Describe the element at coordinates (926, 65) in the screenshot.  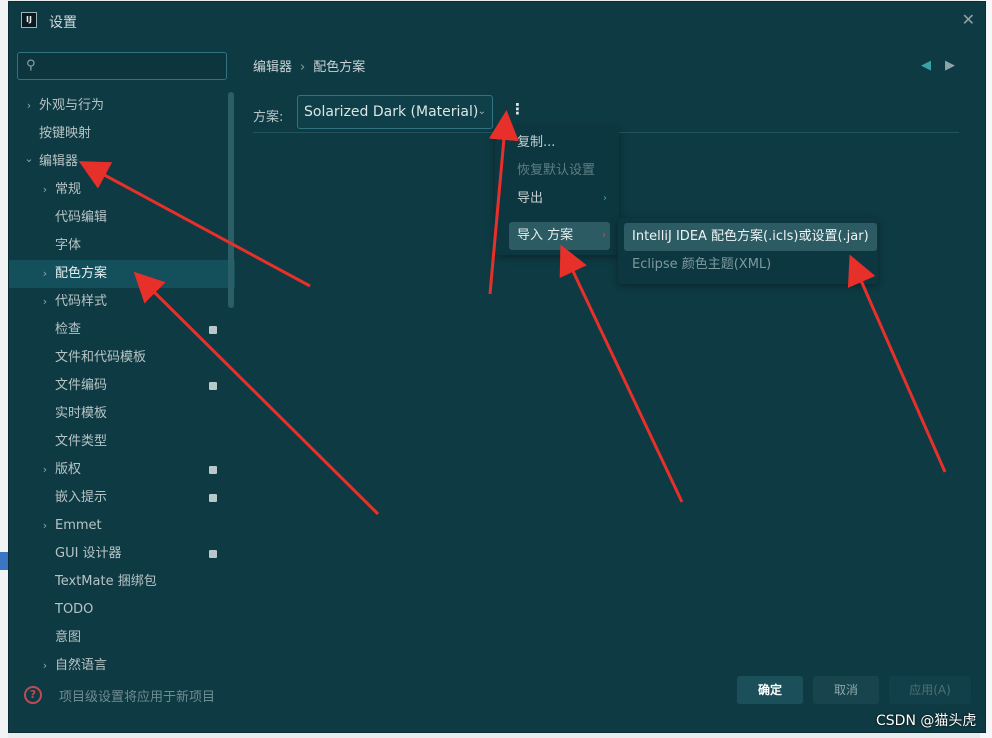
I see `back-arrow-icon: ◀` at that location.